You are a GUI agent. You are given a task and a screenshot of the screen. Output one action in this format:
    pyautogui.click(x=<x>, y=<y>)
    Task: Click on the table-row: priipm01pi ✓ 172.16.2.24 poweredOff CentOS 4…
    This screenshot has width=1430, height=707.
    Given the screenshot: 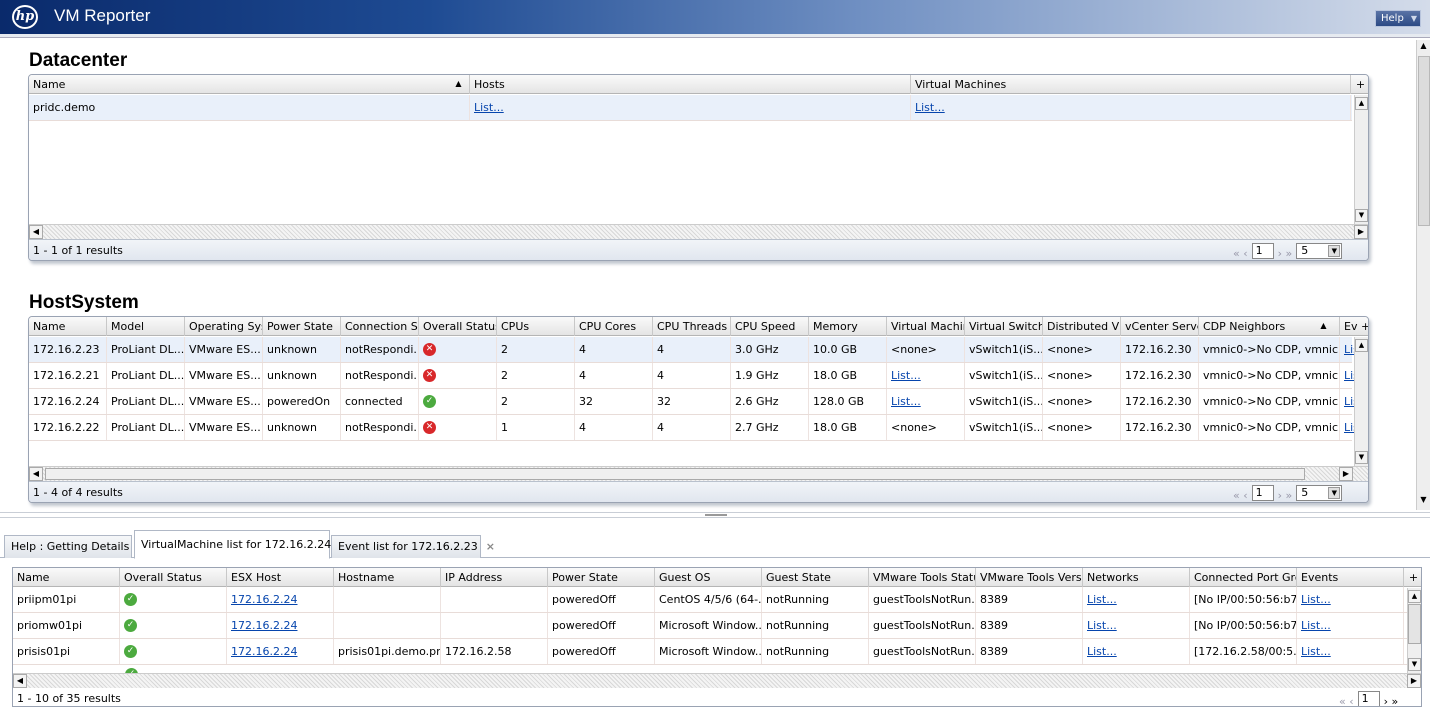 What is the action you would take?
    pyautogui.click(x=710, y=600)
    